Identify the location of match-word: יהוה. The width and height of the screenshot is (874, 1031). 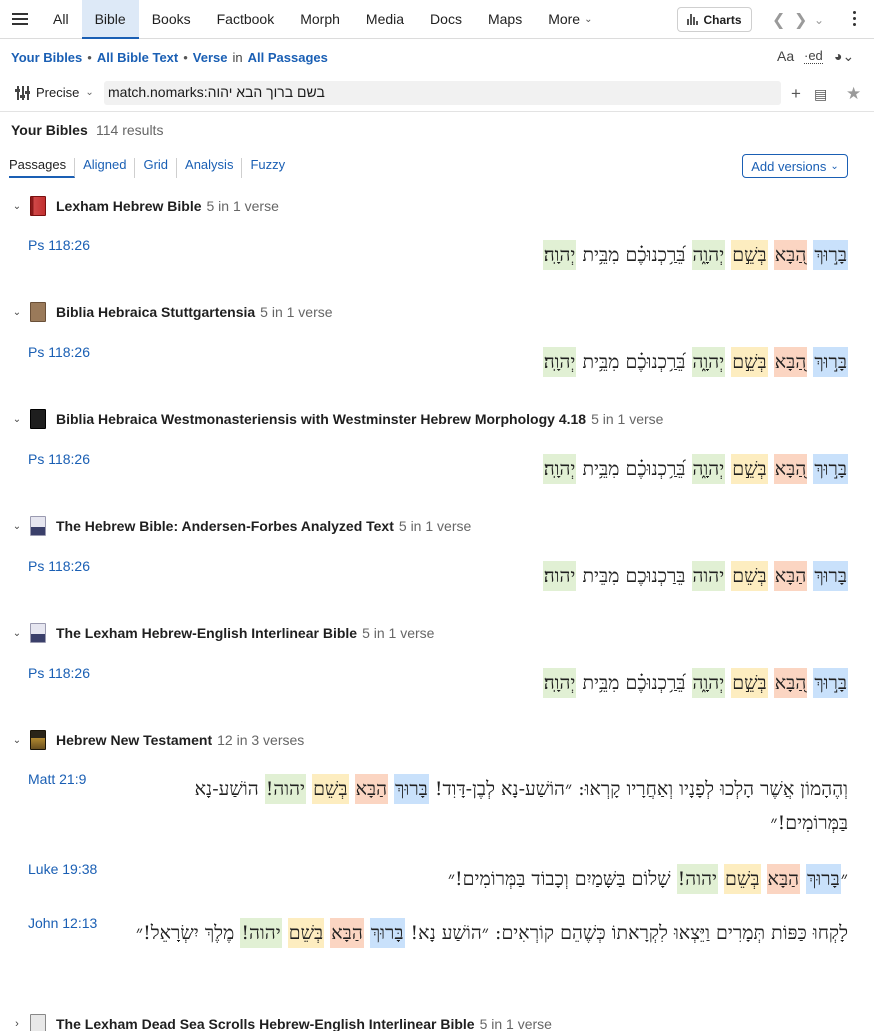
(708, 576).